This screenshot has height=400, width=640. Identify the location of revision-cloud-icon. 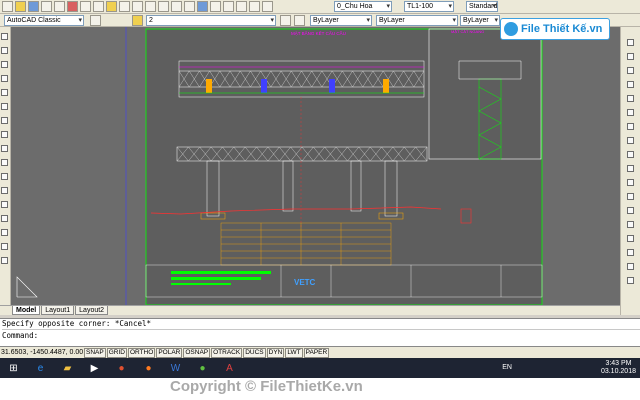
(4, 134).